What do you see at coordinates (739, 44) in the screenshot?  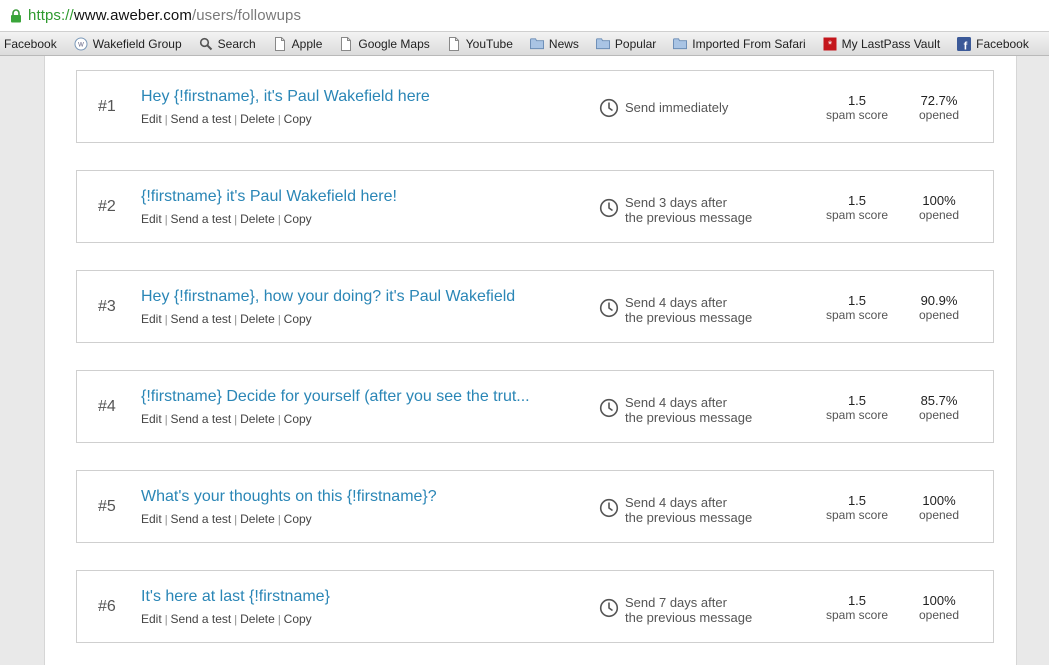 I see `bookmark-item: Imported From Safari` at bounding box center [739, 44].